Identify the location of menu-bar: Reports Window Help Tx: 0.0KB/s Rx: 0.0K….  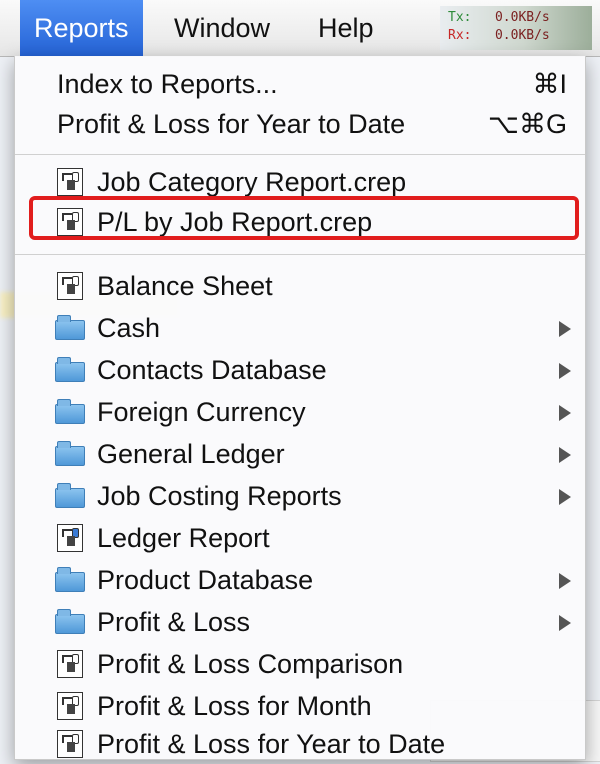
(300, 28).